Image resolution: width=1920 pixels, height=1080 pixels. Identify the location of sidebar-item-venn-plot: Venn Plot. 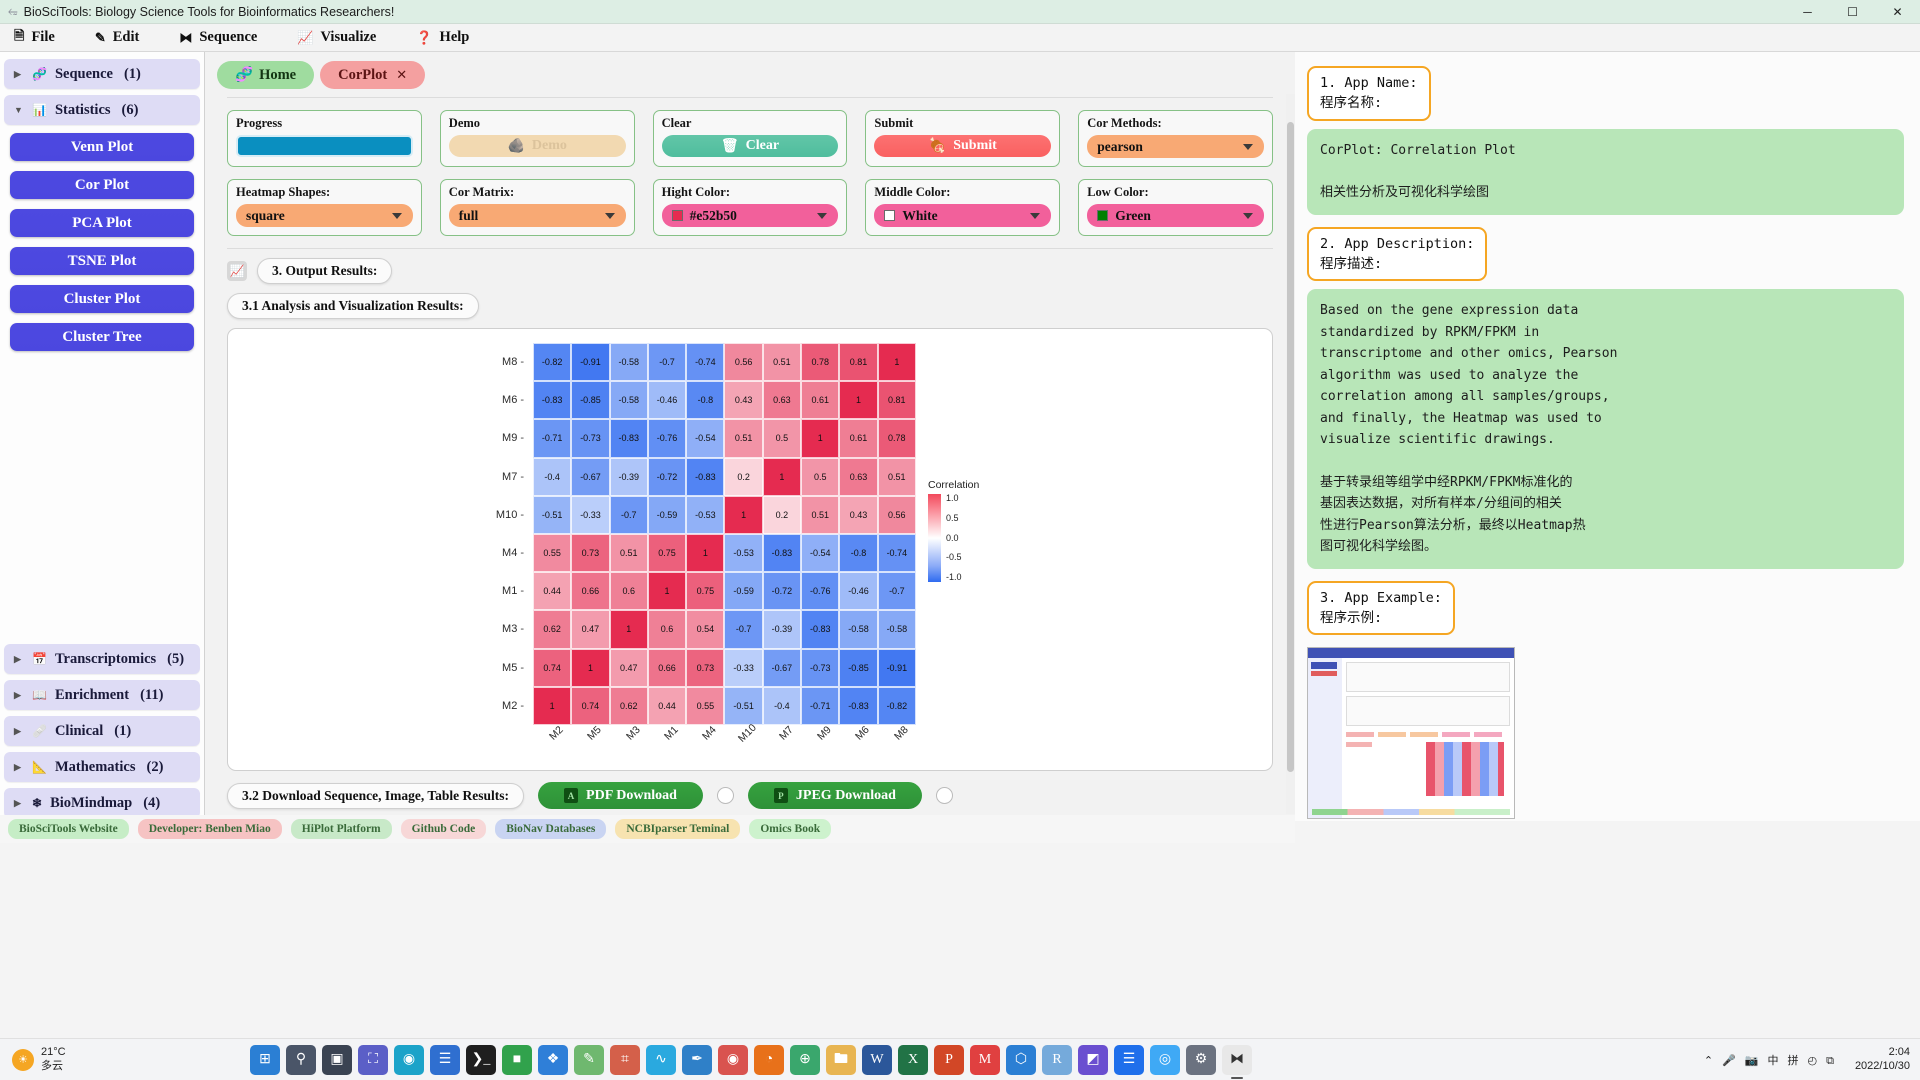
(102, 147).